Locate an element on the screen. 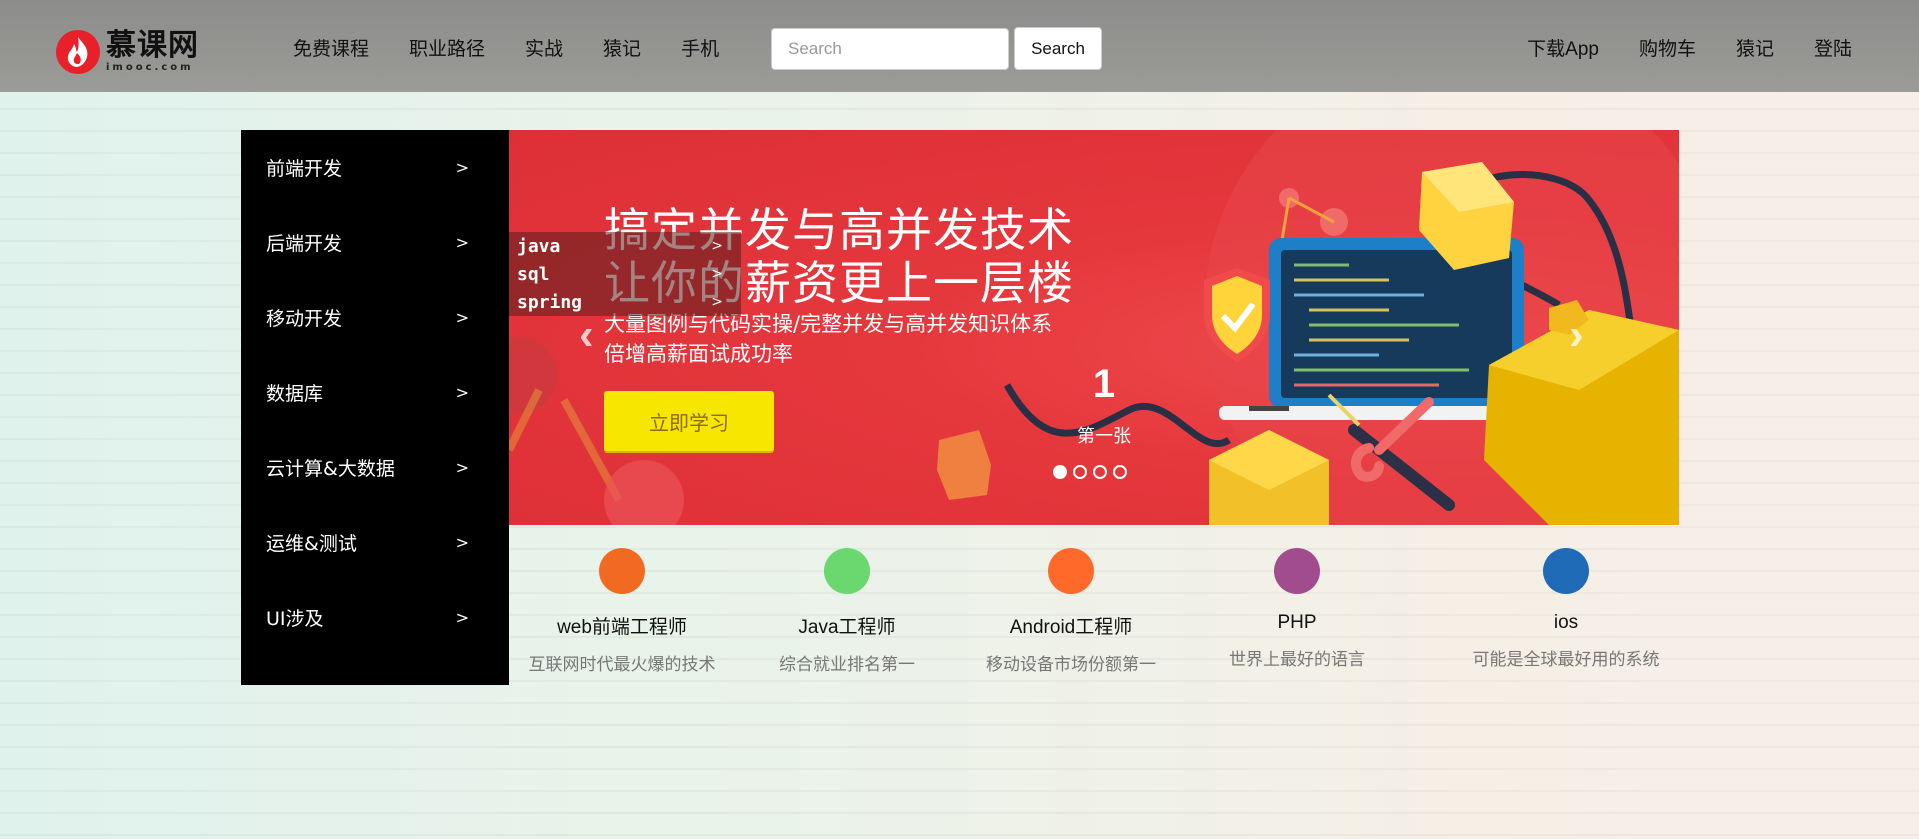 The height and width of the screenshot is (839, 1919). nav-login: 登陆 is located at coordinates (1833, 47).